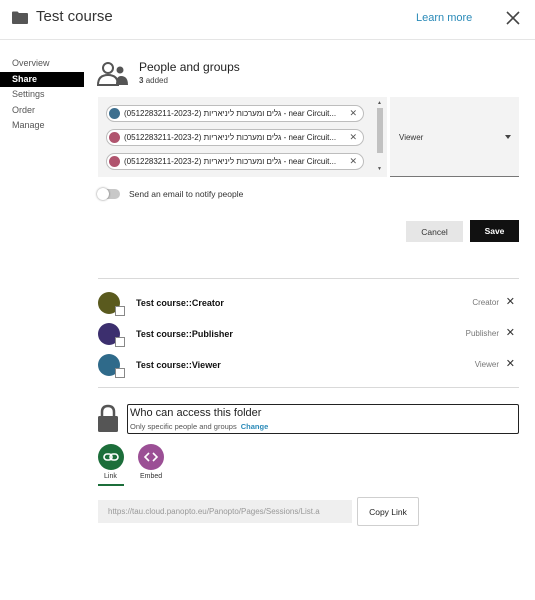  Describe the element at coordinates (444, 18) in the screenshot. I see `learn-more-link: Learn more` at that location.